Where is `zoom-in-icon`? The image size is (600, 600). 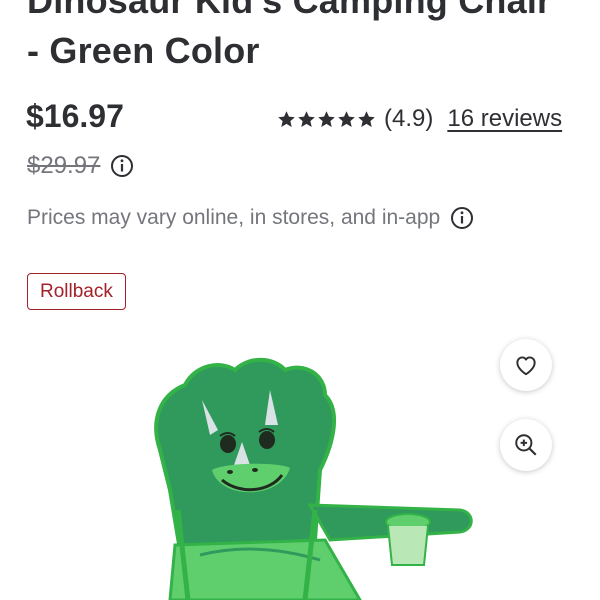 zoom-in-icon is located at coordinates (526, 445).